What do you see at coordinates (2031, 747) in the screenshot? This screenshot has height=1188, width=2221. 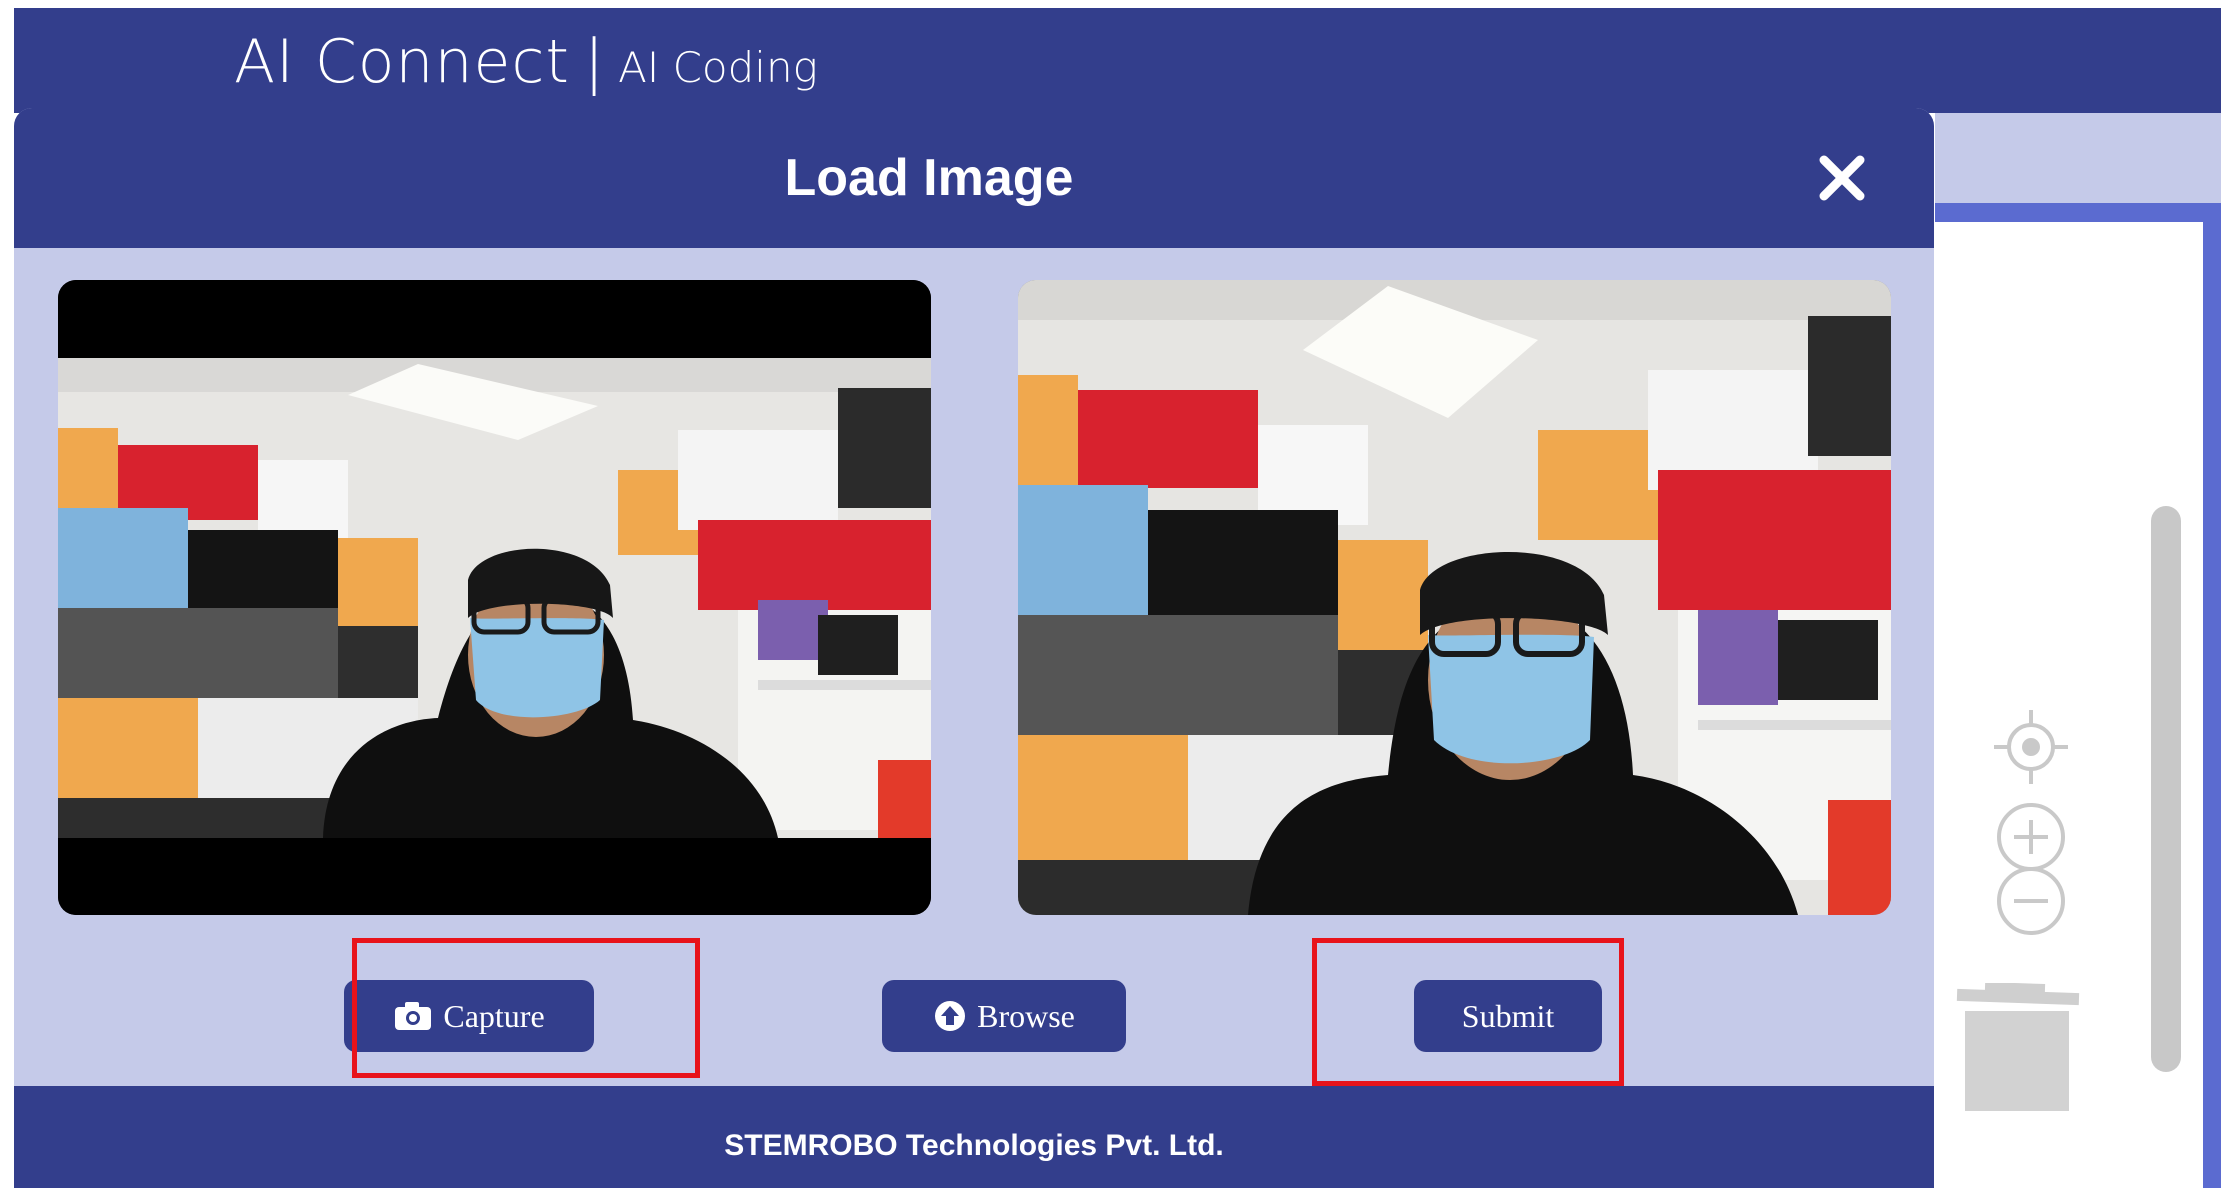 I see `recenter-icon` at bounding box center [2031, 747].